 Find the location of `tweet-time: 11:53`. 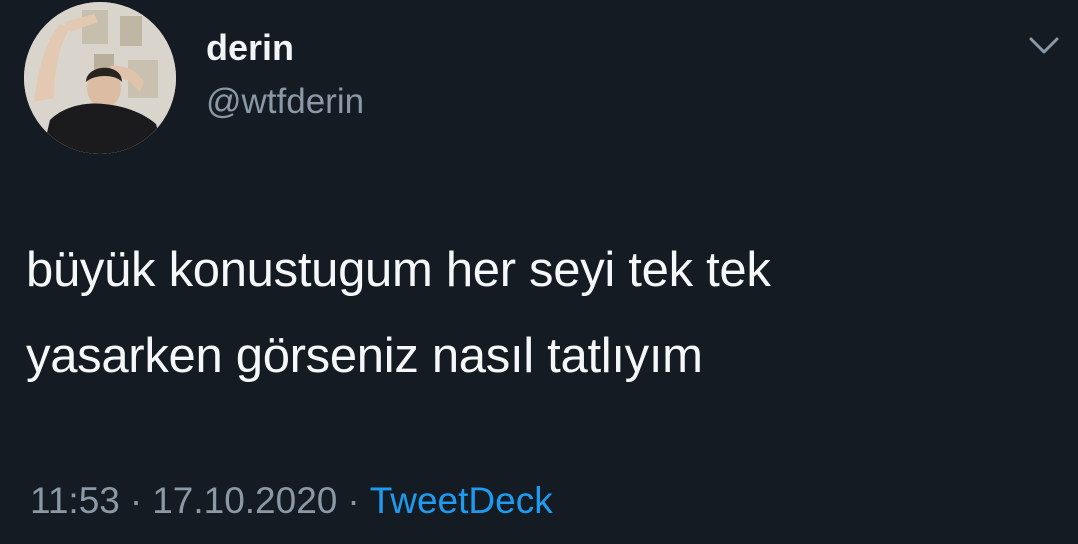

tweet-time: 11:53 is located at coordinates (75, 500).